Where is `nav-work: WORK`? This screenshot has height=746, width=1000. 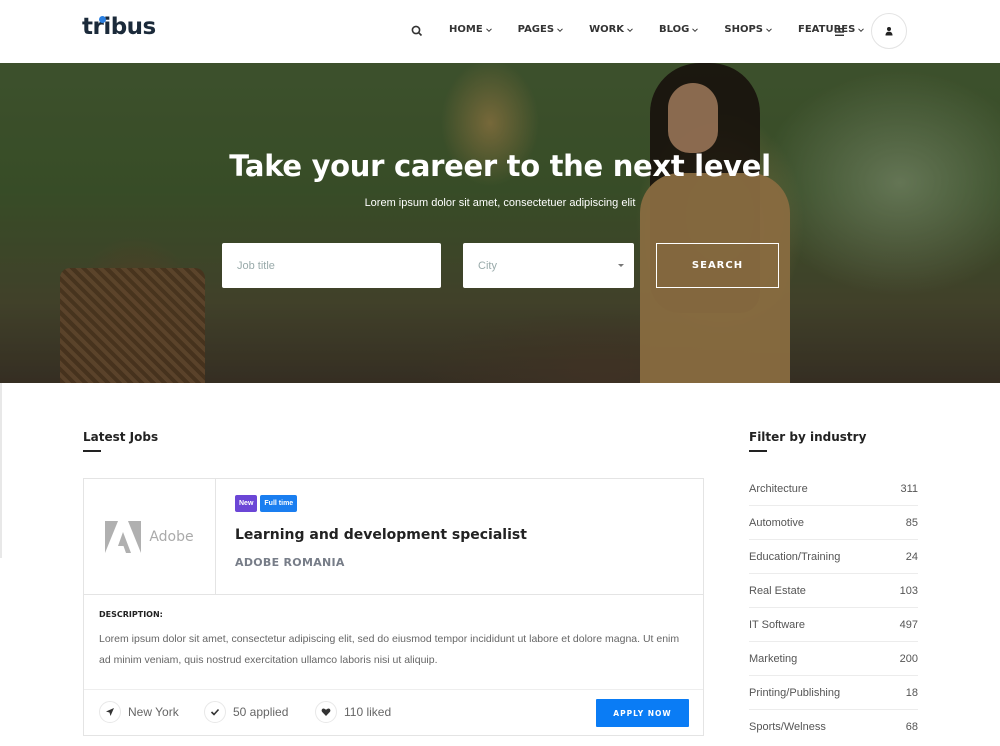
nav-work: WORK is located at coordinates (611, 29).